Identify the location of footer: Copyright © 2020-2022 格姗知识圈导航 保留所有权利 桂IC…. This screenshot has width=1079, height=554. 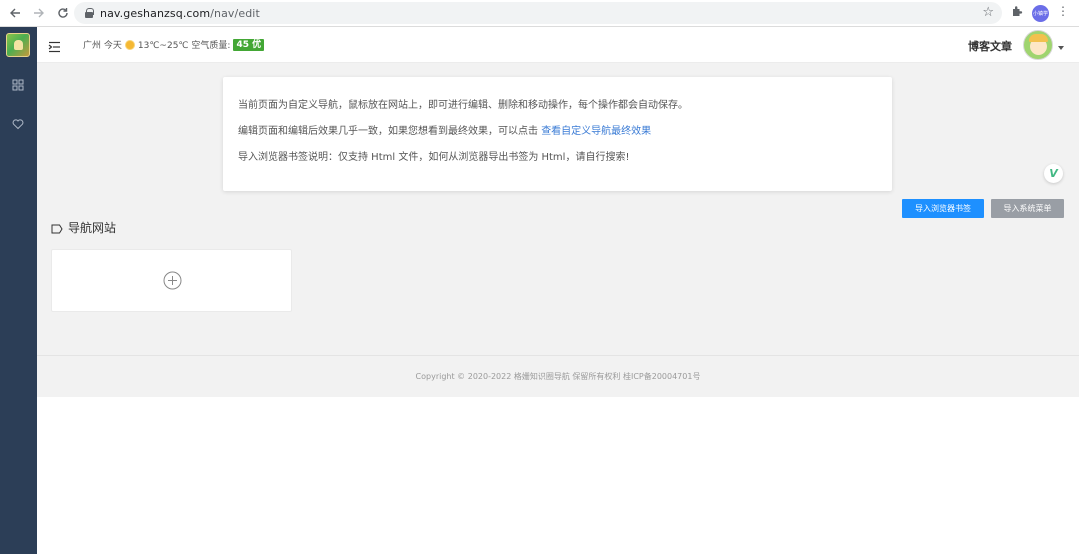
(558, 376).